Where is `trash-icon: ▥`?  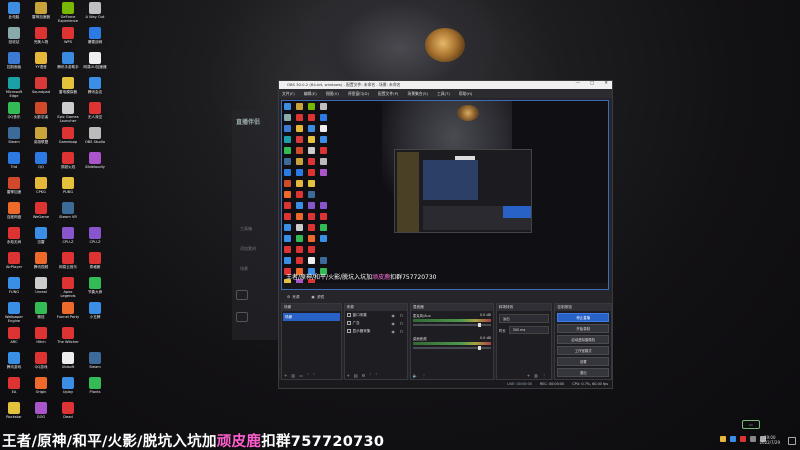
trash-icon: ▥ is located at coordinates (536, 375).